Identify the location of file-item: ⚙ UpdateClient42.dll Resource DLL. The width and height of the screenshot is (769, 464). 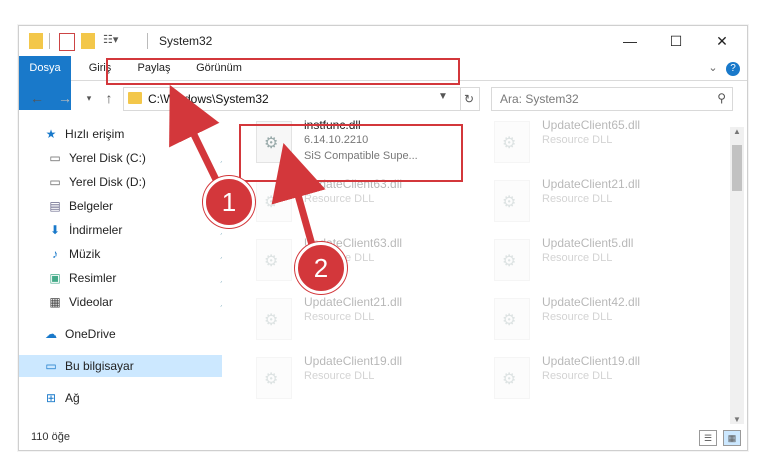
(588, 319).